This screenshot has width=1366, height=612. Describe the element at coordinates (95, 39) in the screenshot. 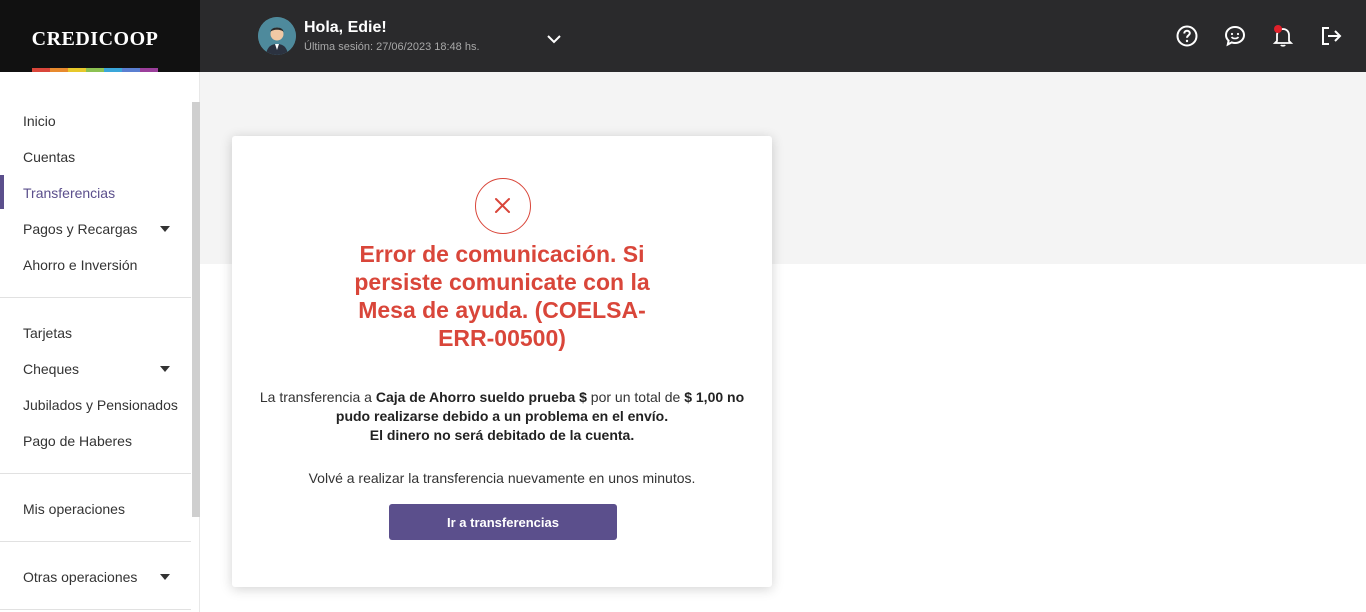

I see `logo-text: CREDICOOP` at that location.